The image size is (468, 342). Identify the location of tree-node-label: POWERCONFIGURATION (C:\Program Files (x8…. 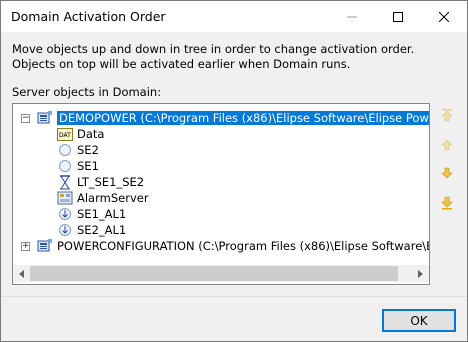
(243, 246).